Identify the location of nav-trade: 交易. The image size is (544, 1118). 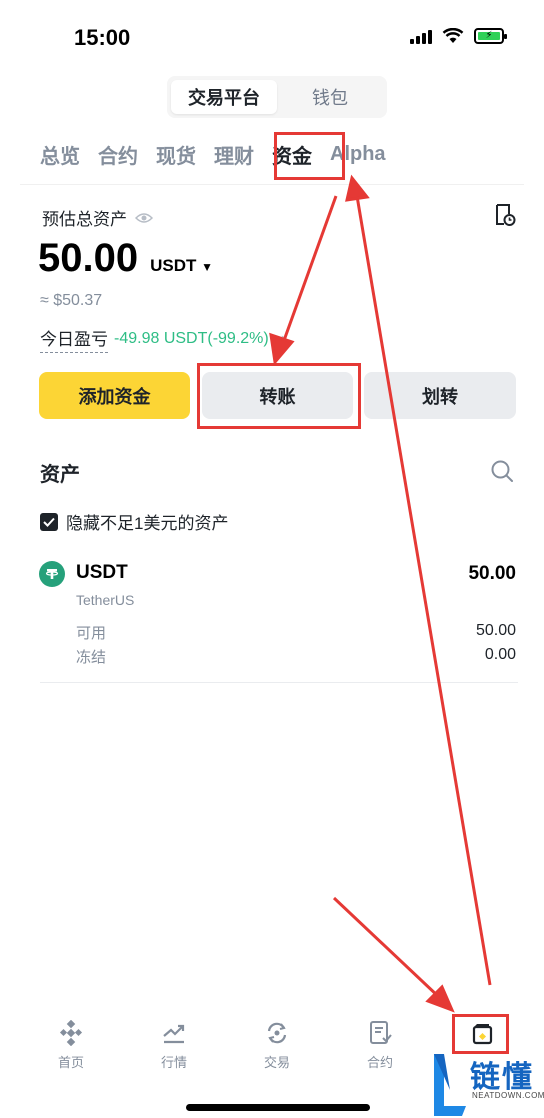
(277, 1045).